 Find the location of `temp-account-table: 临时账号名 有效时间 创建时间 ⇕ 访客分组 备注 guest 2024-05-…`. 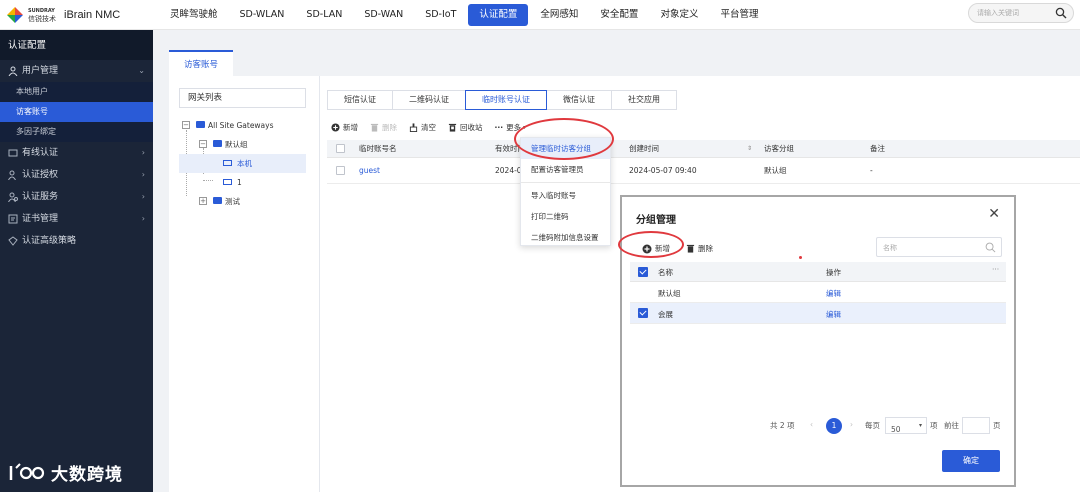

temp-account-table: 临时账号名 有效时间 创建时间 ⇕ 访客分组 备注 guest 2024-05-… is located at coordinates (703, 162).